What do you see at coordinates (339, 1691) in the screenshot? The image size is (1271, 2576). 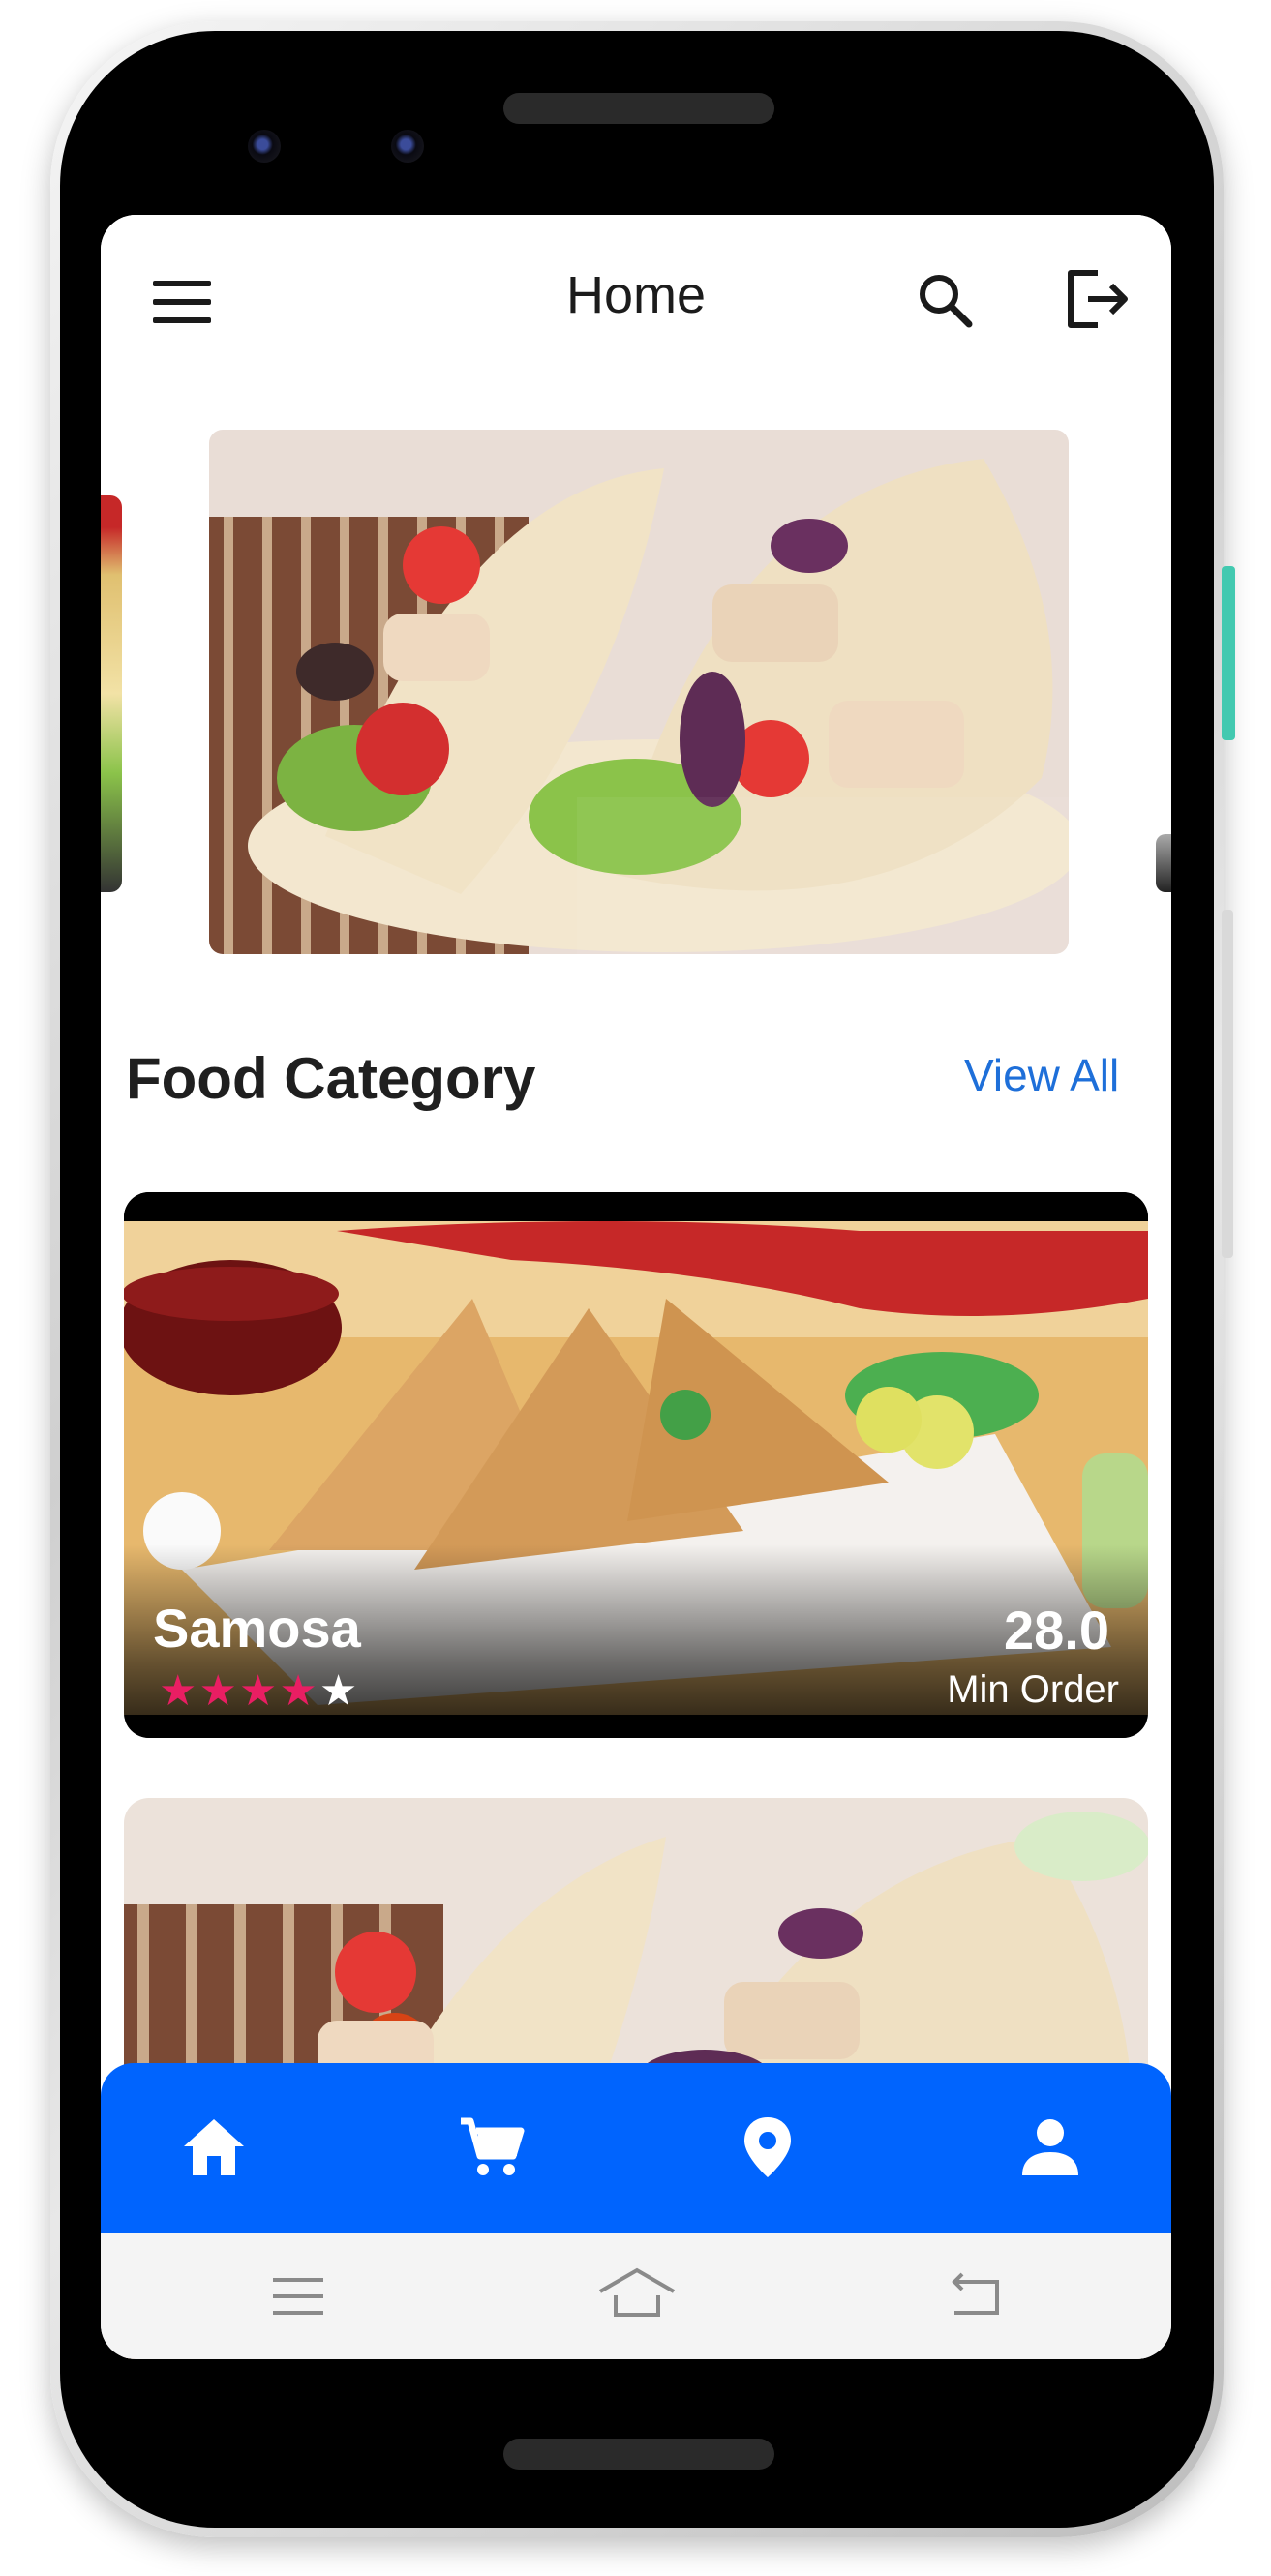 I see `star-icon-empty: ★` at bounding box center [339, 1691].